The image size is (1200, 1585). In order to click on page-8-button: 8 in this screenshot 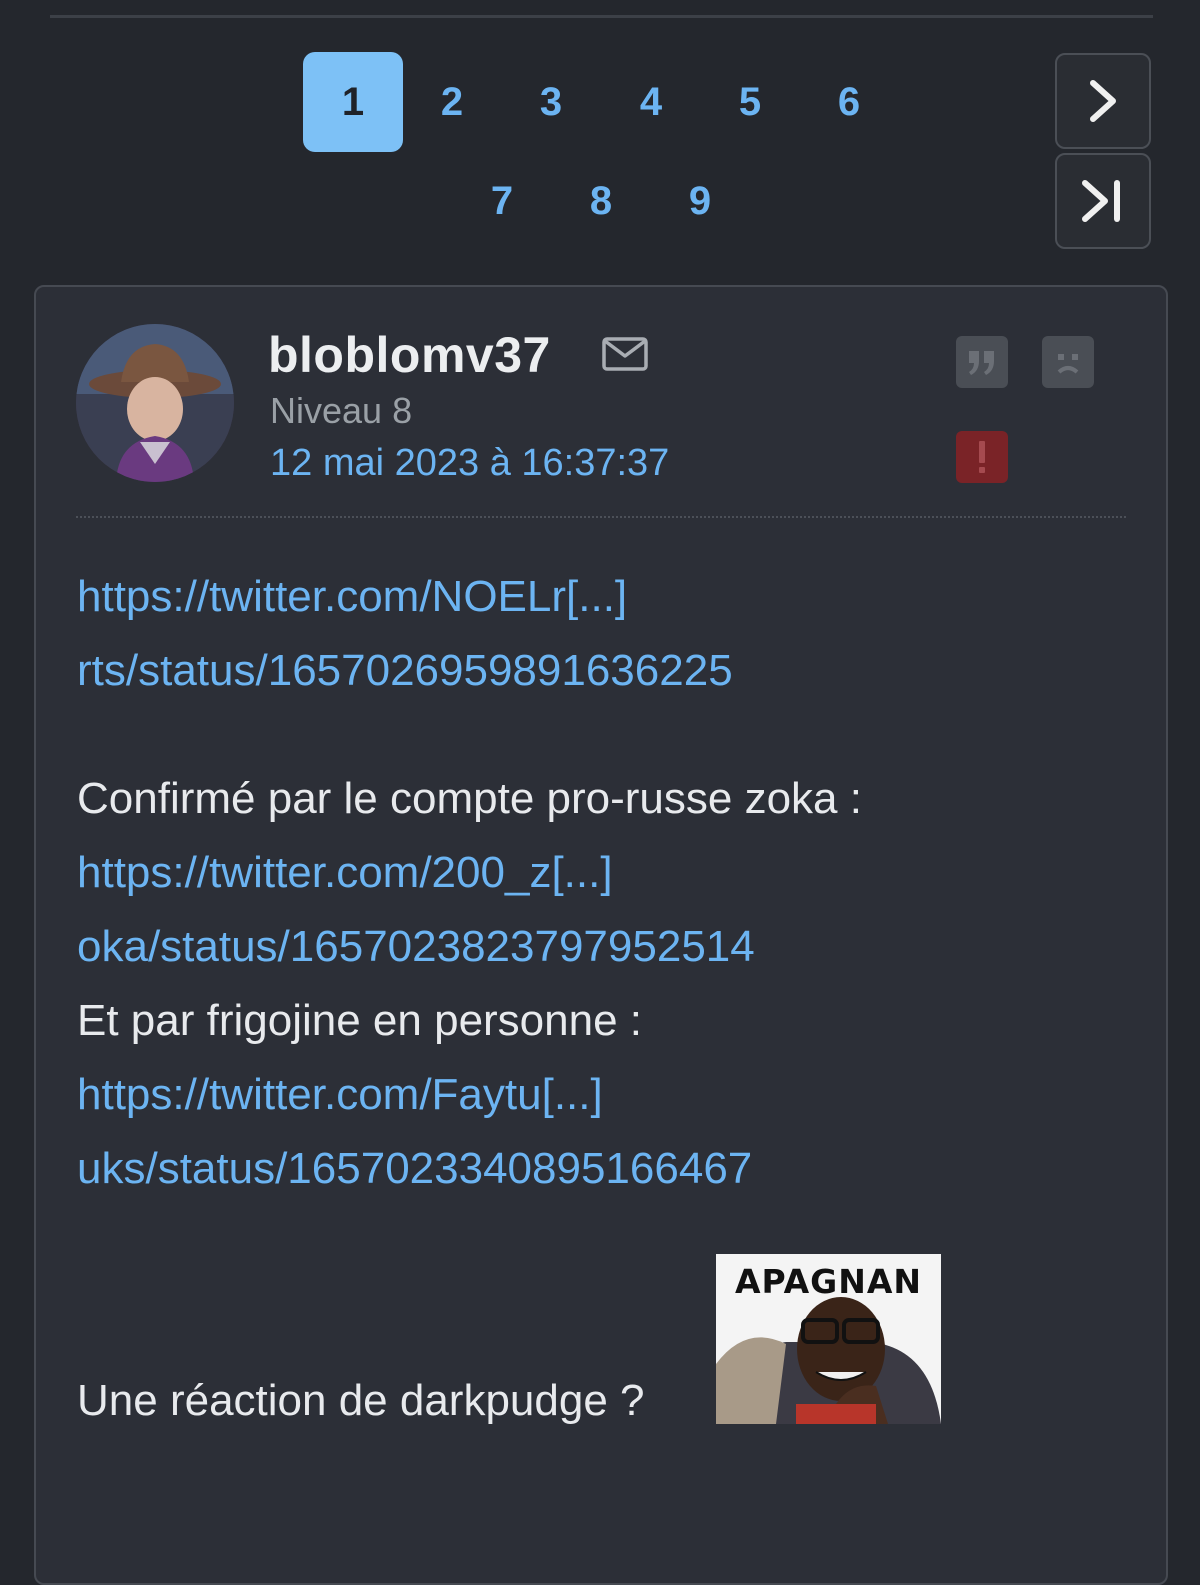, I will do `click(601, 201)`.